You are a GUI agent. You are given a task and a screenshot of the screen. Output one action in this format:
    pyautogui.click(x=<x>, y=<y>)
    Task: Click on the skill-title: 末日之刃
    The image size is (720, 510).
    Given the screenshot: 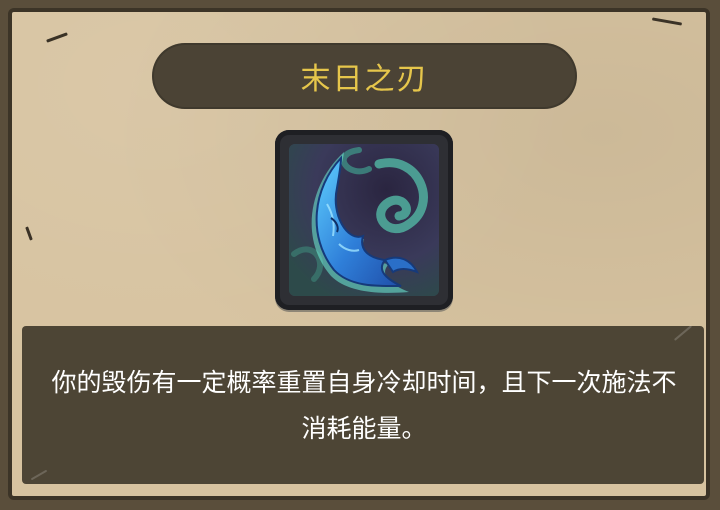 What is the action you would take?
    pyautogui.click(x=364, y=79)
    